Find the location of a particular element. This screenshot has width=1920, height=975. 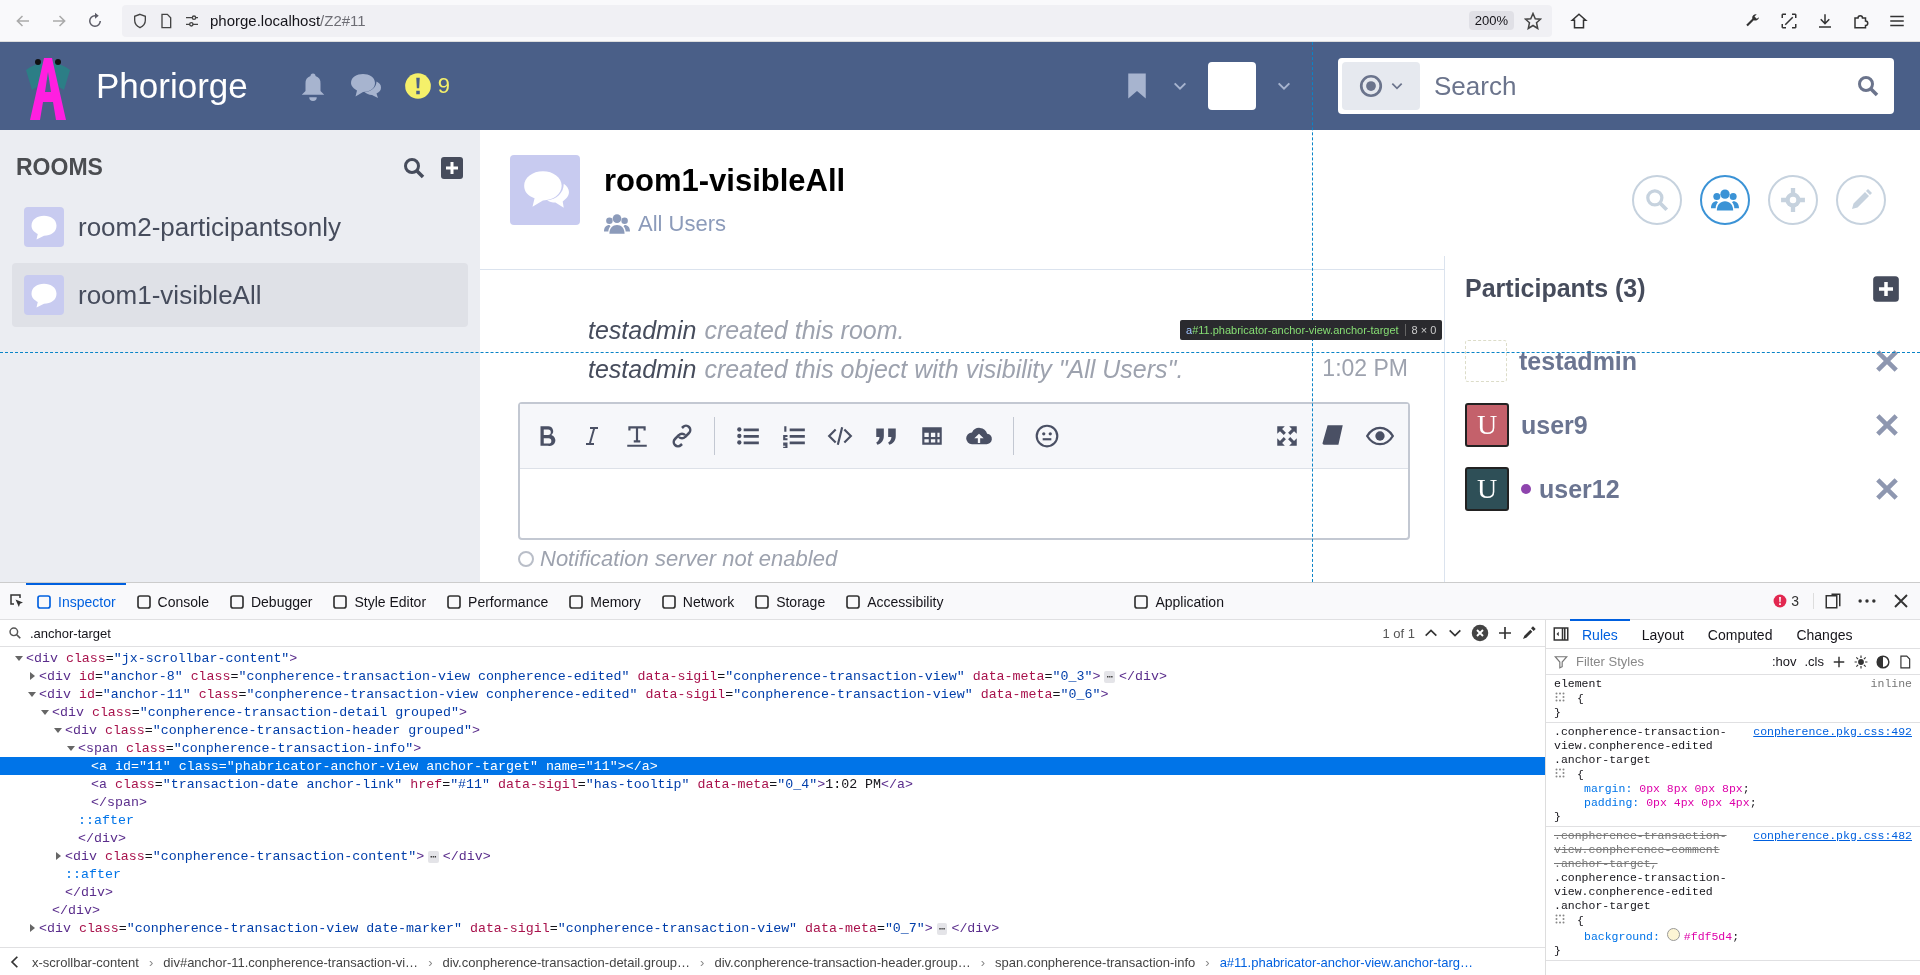

search-field: Search is located at coordinates (1644, 86).